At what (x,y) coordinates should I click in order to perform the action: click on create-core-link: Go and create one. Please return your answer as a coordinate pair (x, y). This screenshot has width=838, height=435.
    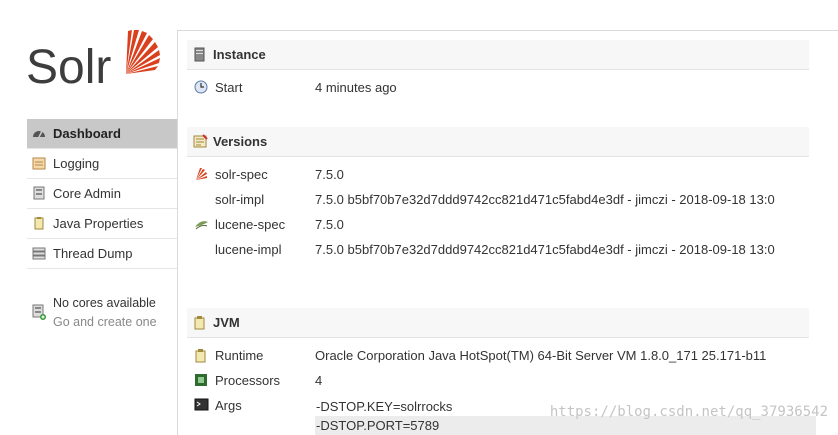
    Looking at the image, I should click on (102, 322).